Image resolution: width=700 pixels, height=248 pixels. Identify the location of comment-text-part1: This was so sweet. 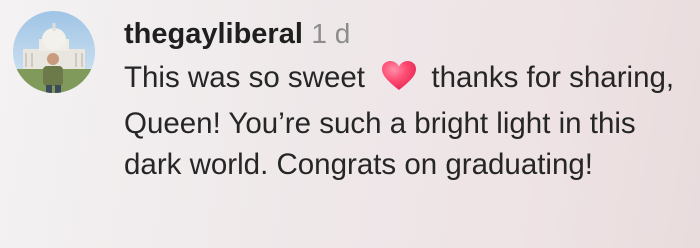
(244, 77).